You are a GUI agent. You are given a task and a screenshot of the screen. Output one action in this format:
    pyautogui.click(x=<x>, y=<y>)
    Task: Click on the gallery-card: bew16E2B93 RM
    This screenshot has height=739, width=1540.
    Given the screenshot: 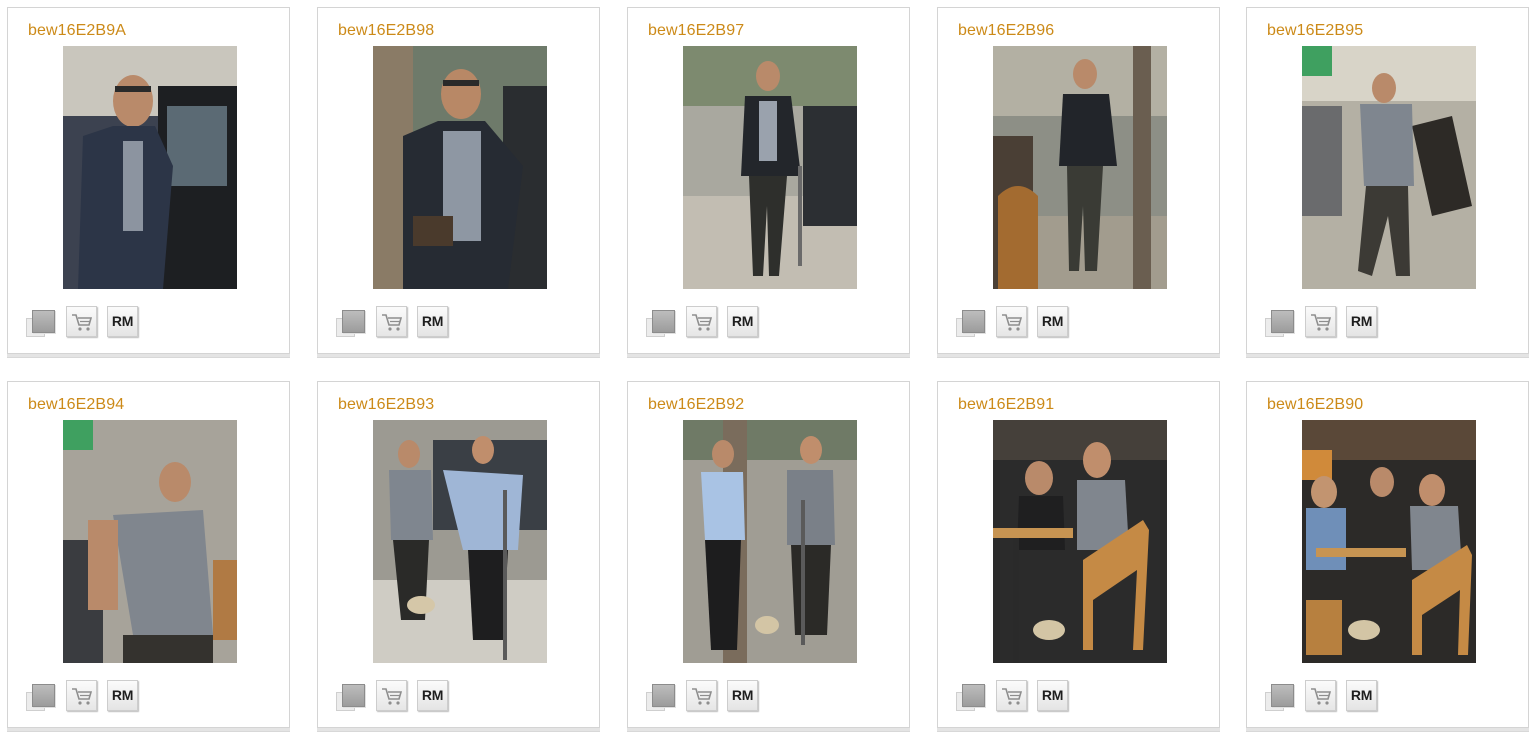 What is the action you would take?
    pyautogui.click(x=458, y=556)
    